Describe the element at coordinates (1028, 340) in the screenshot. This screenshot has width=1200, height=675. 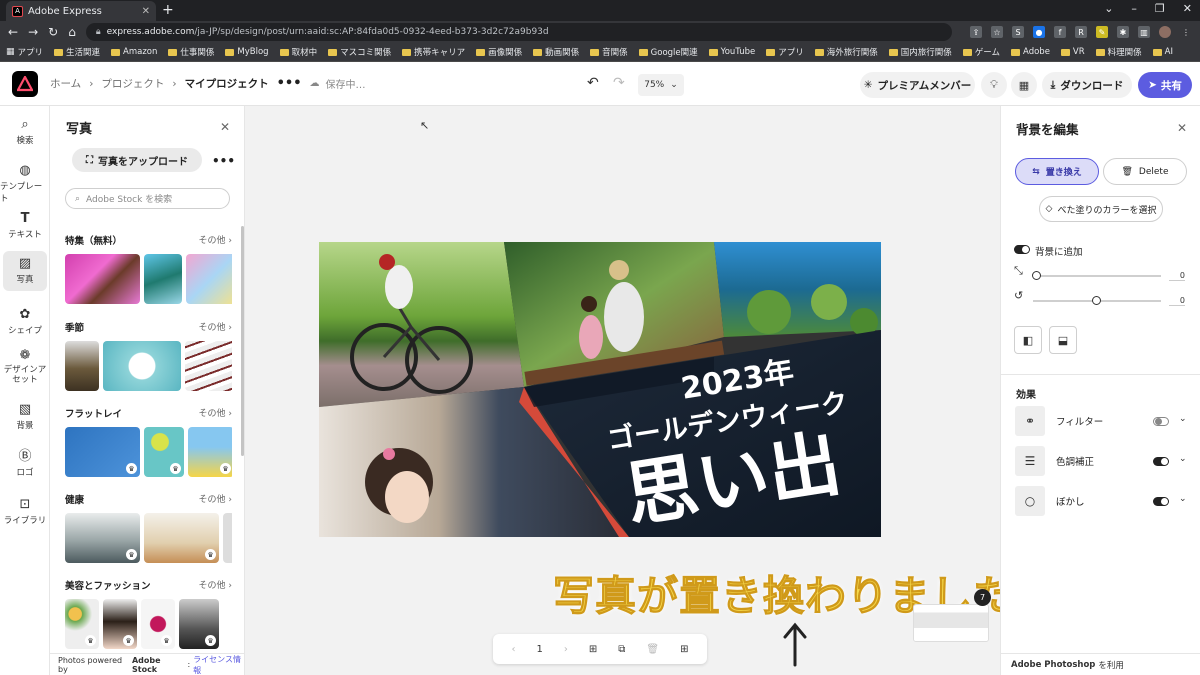
I see `flip-horizontal-button: ◧` at that location.